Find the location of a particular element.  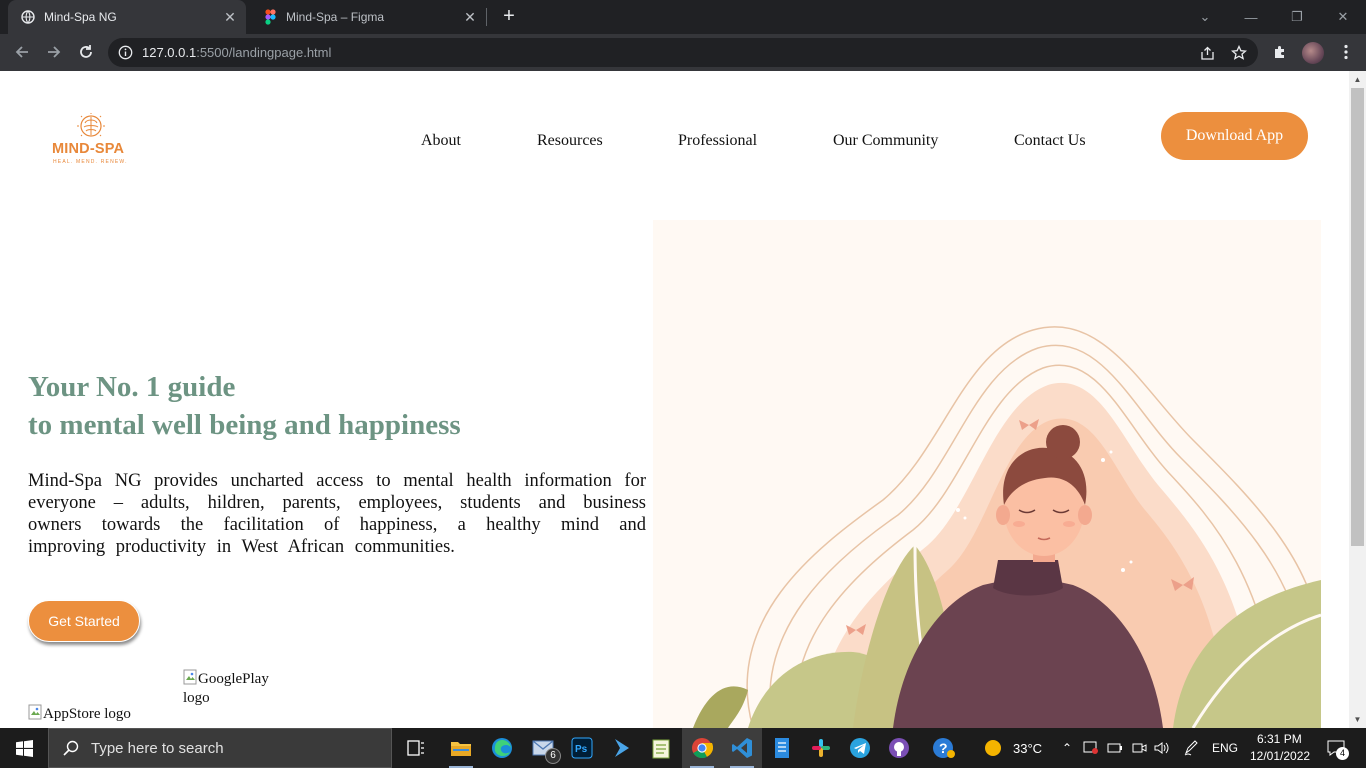

battery-icon is located at coordinates (1115, 748).